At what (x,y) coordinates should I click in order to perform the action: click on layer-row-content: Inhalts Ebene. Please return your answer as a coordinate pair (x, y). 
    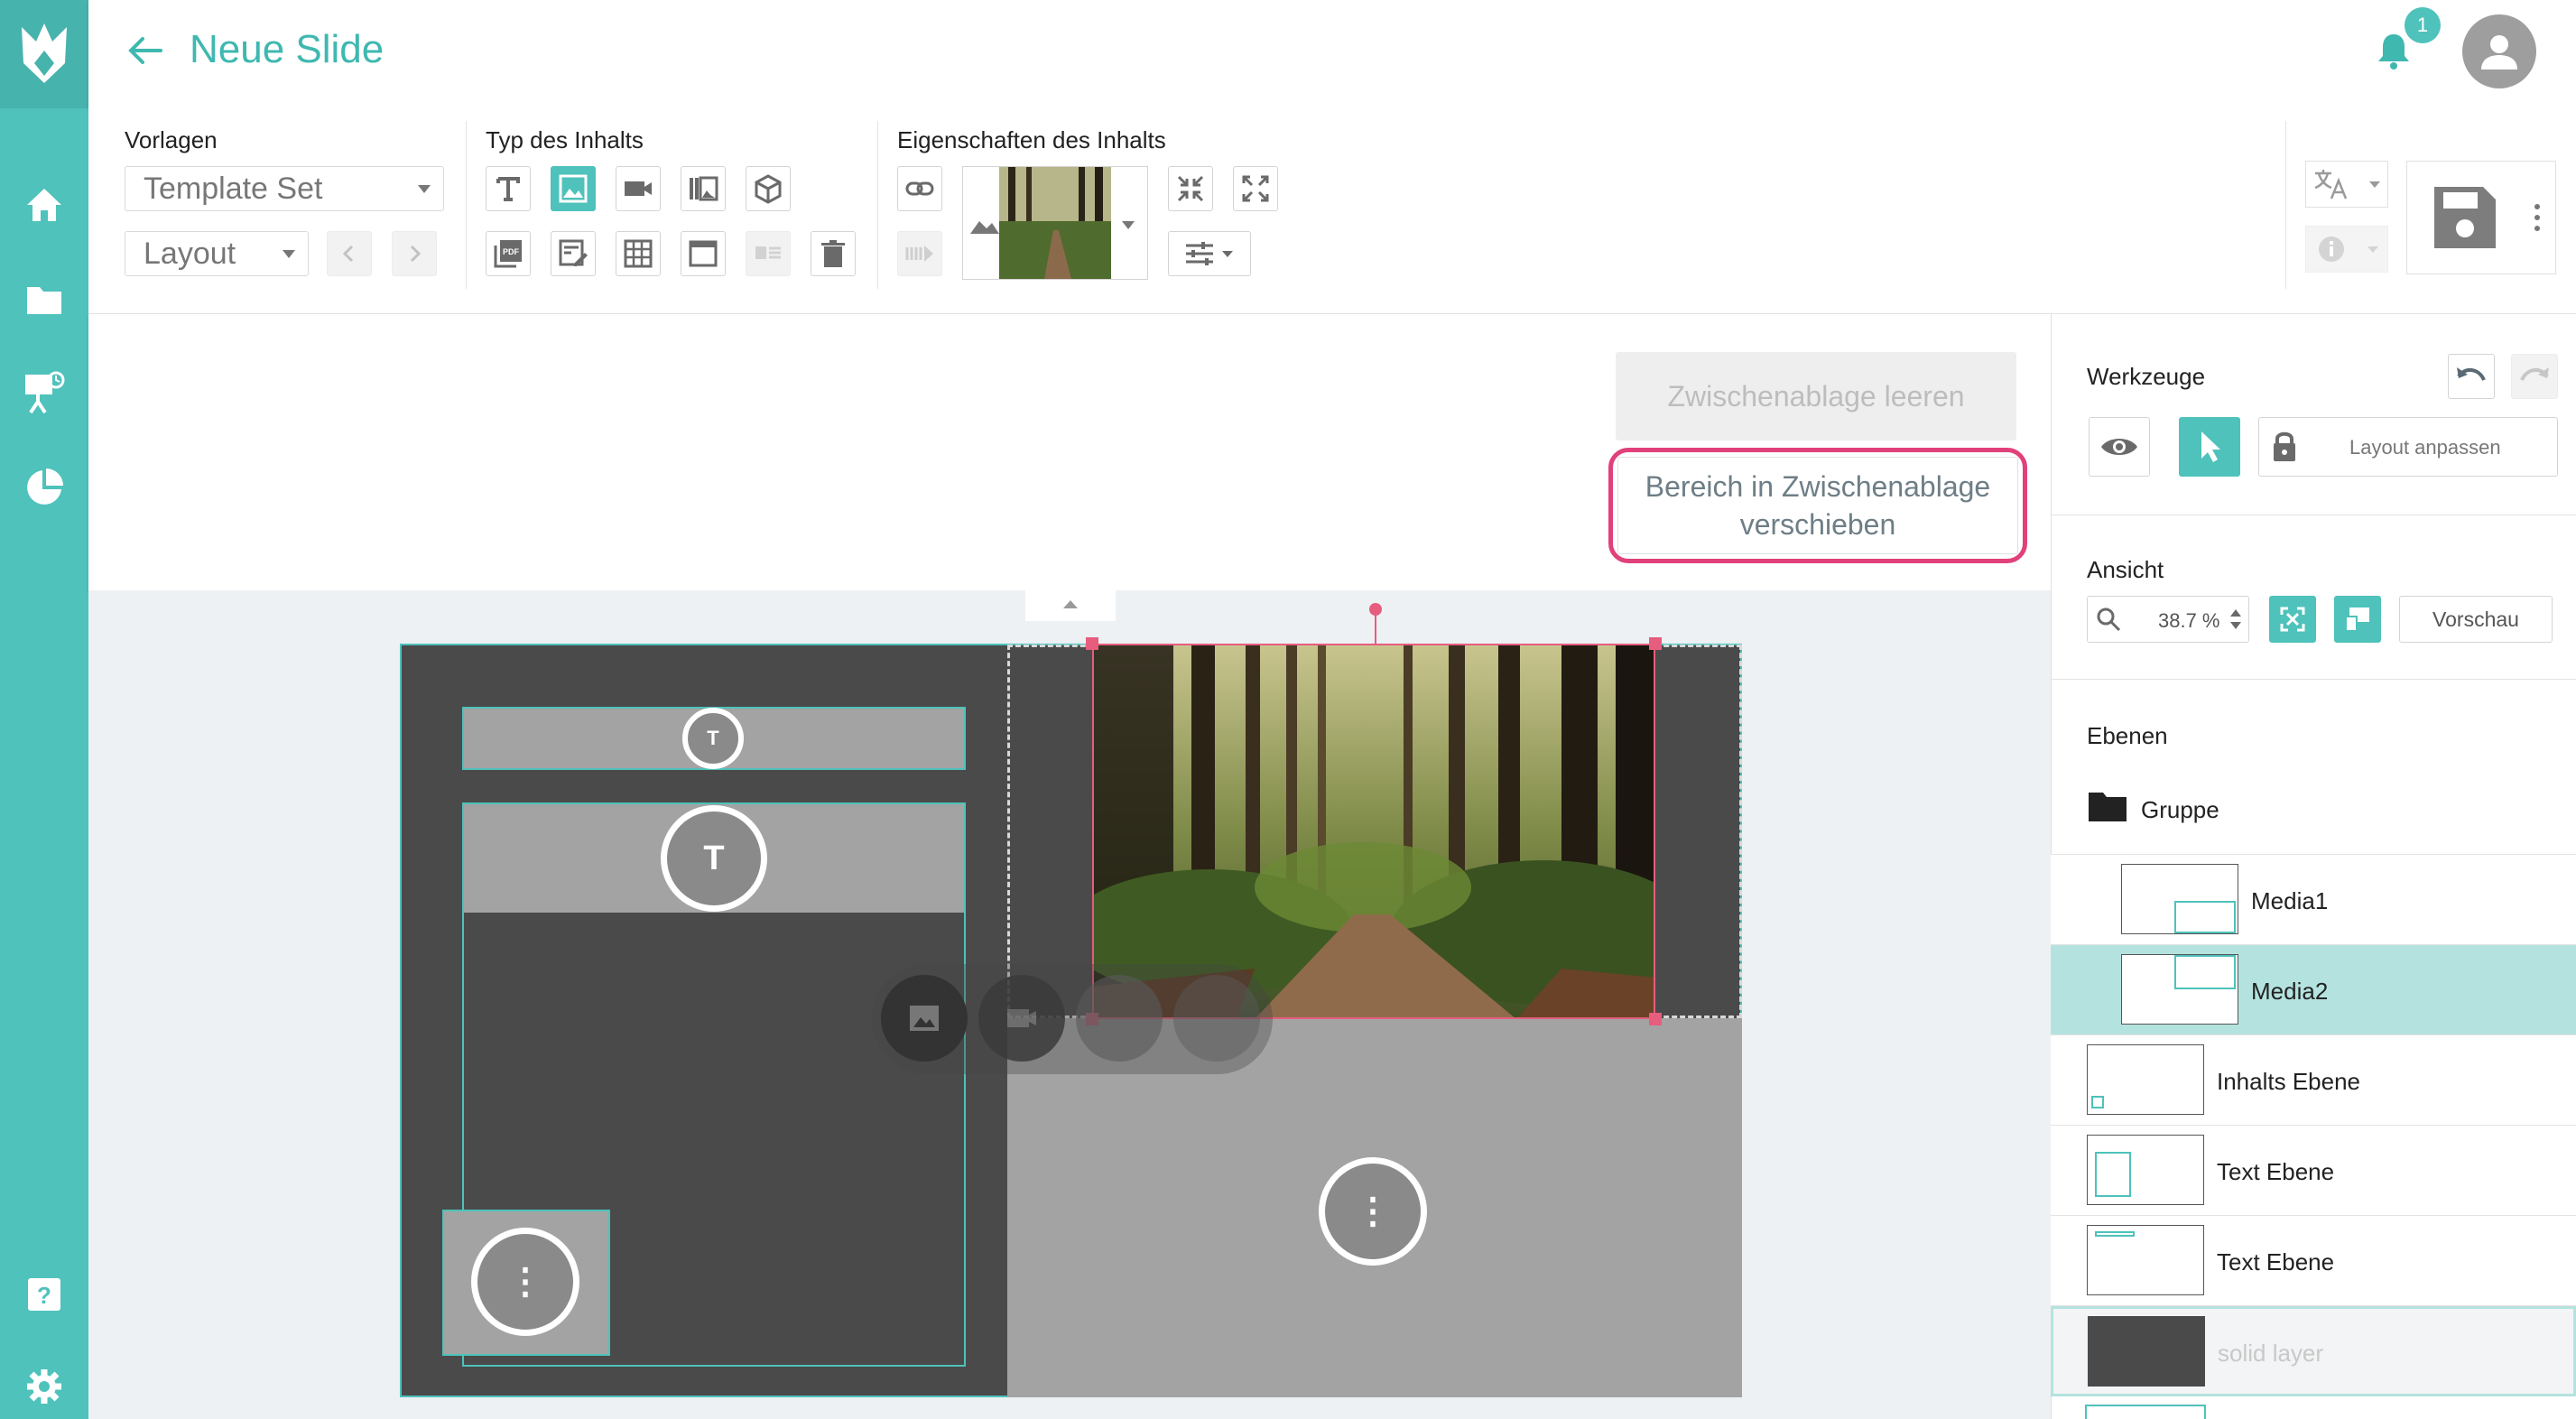
    Looking at the image, I should click on (2313, 1080).